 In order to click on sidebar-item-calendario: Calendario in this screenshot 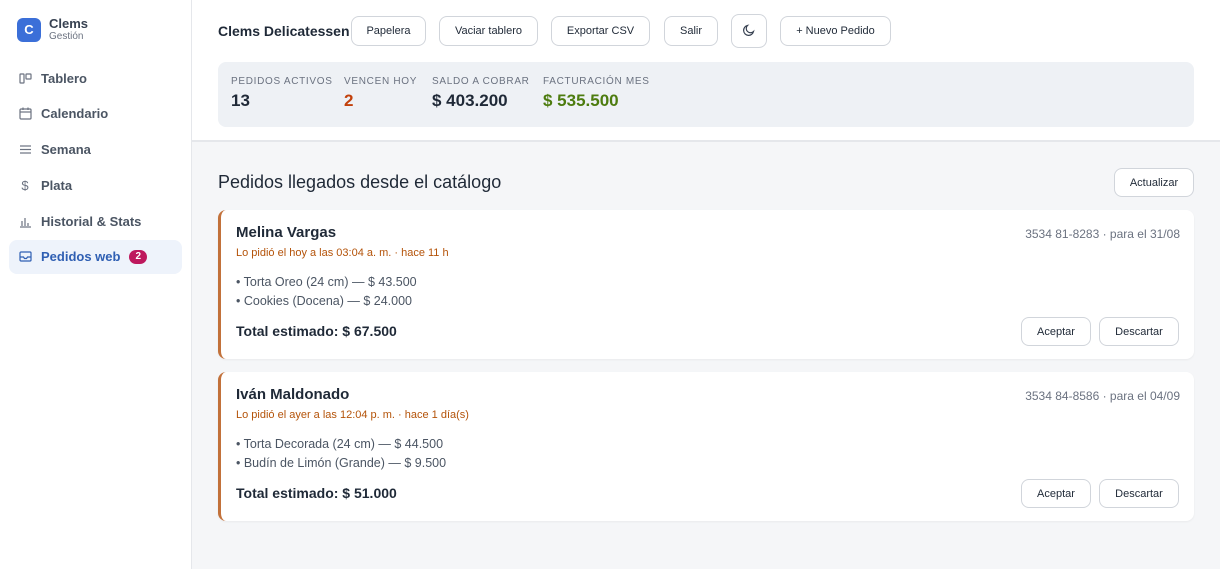, I will do `click(95, 114)`.